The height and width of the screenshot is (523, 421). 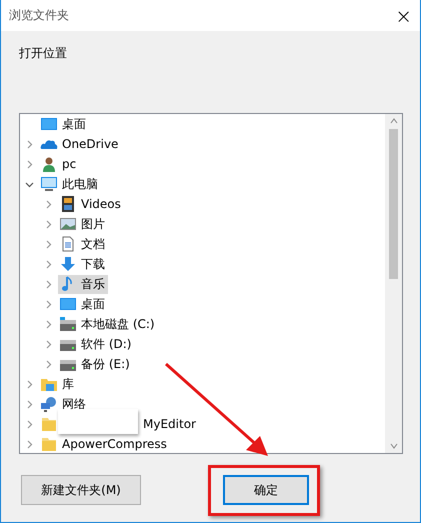 I want to click on down-arrow-icon, so click(x=68, y=264).